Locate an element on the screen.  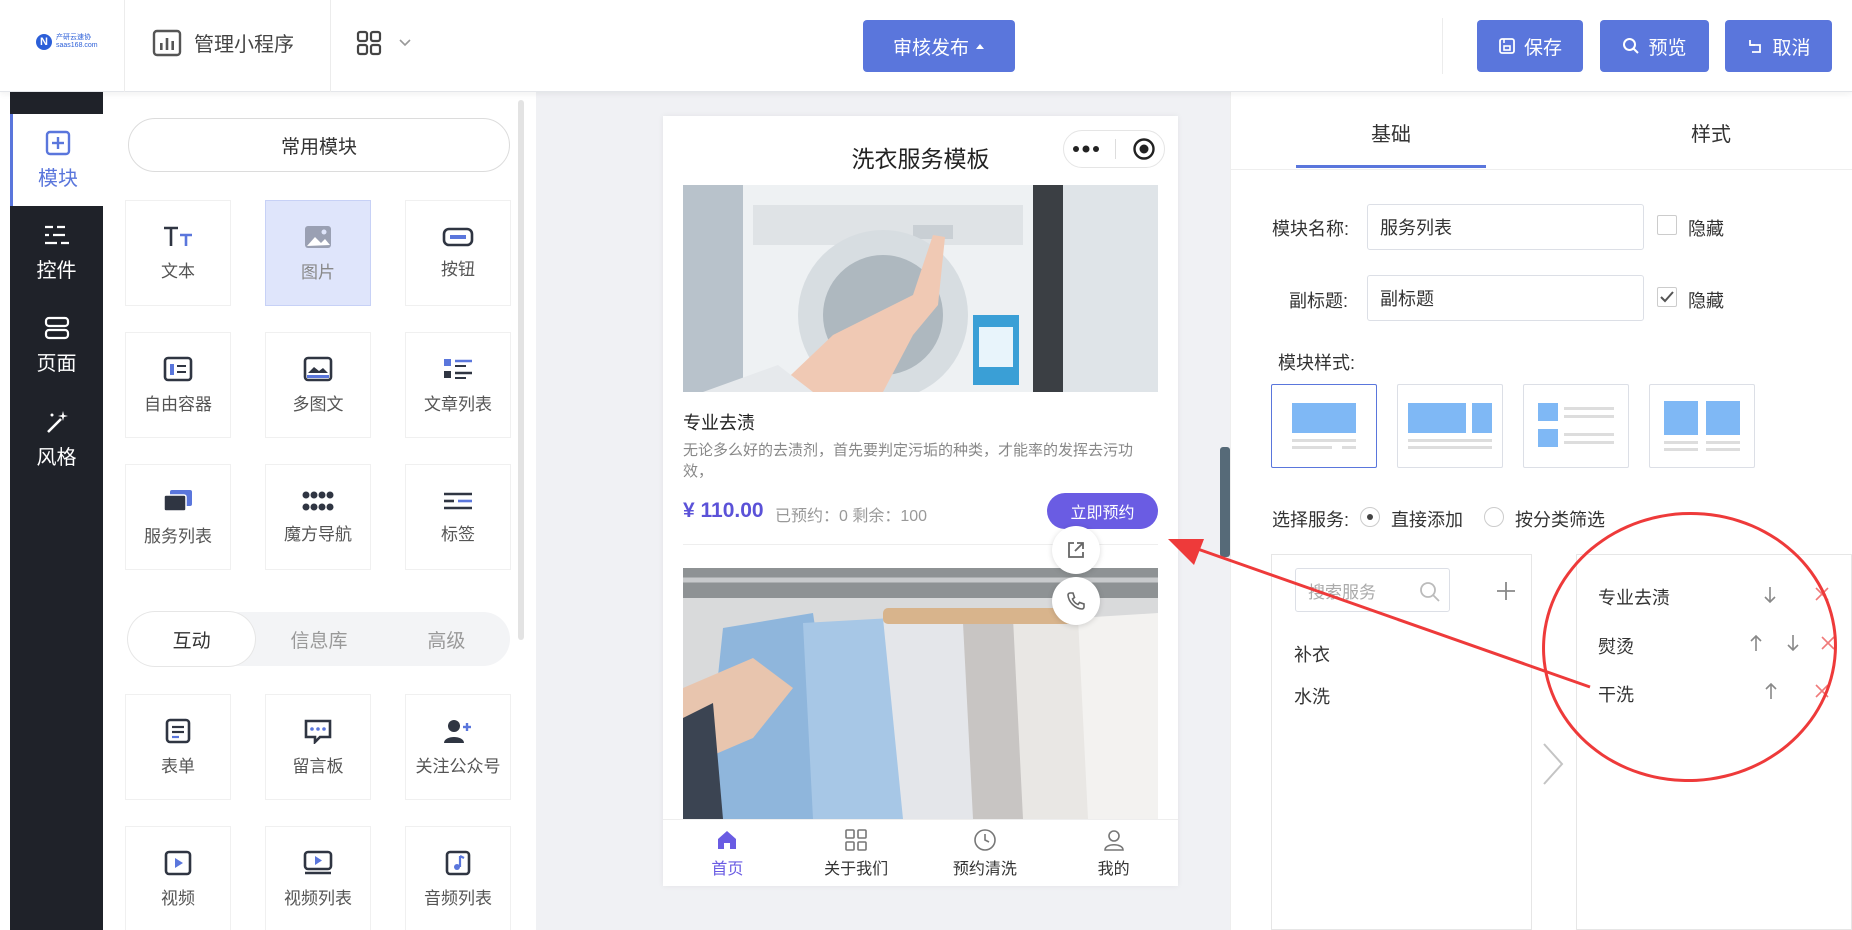
checkmark-icon is located at coordinates (1667, 297).